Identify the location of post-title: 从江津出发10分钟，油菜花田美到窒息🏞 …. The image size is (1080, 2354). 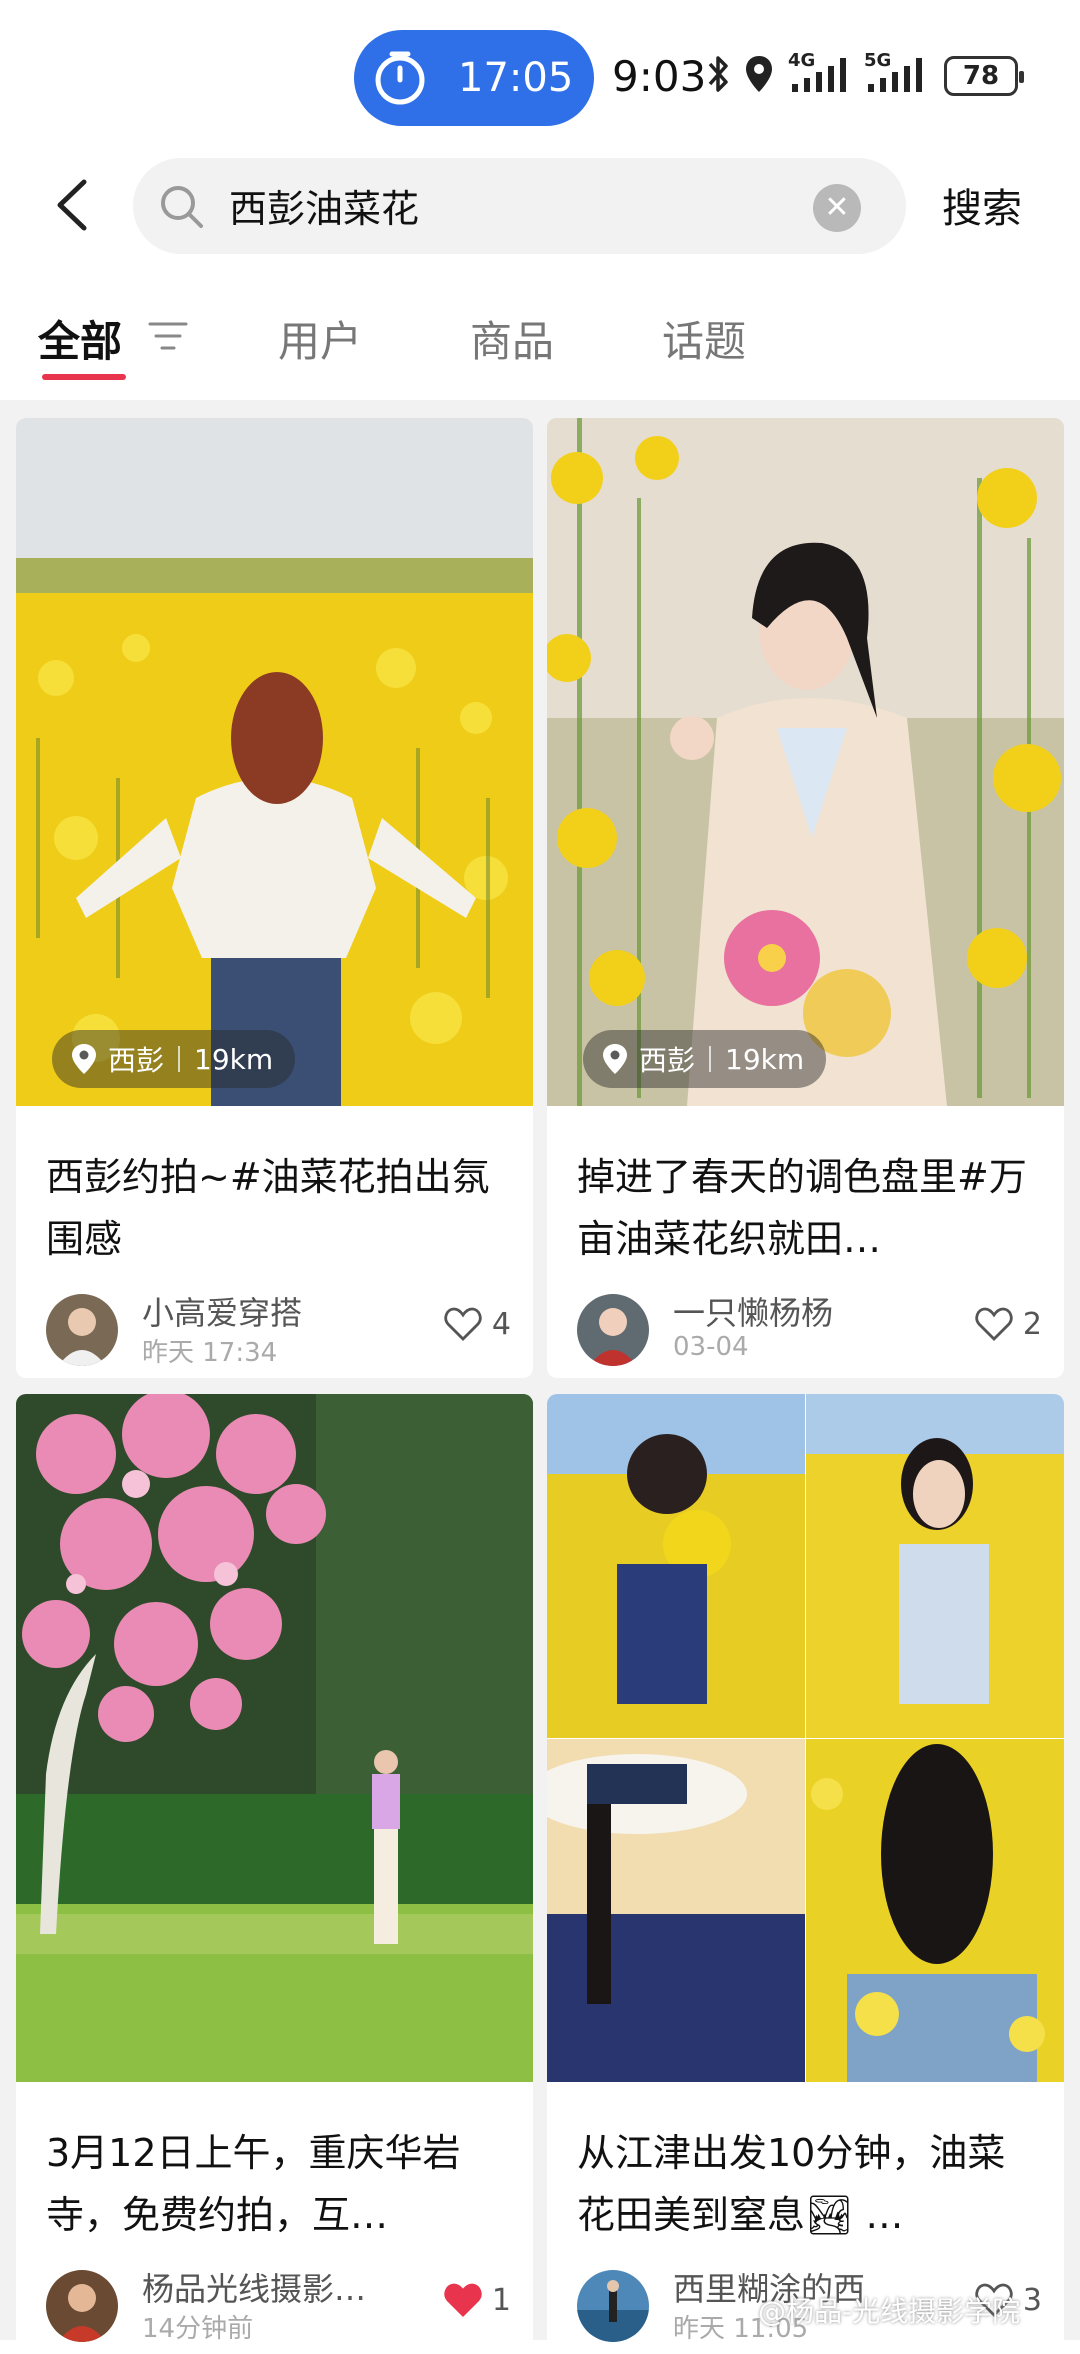
(807, 2184).